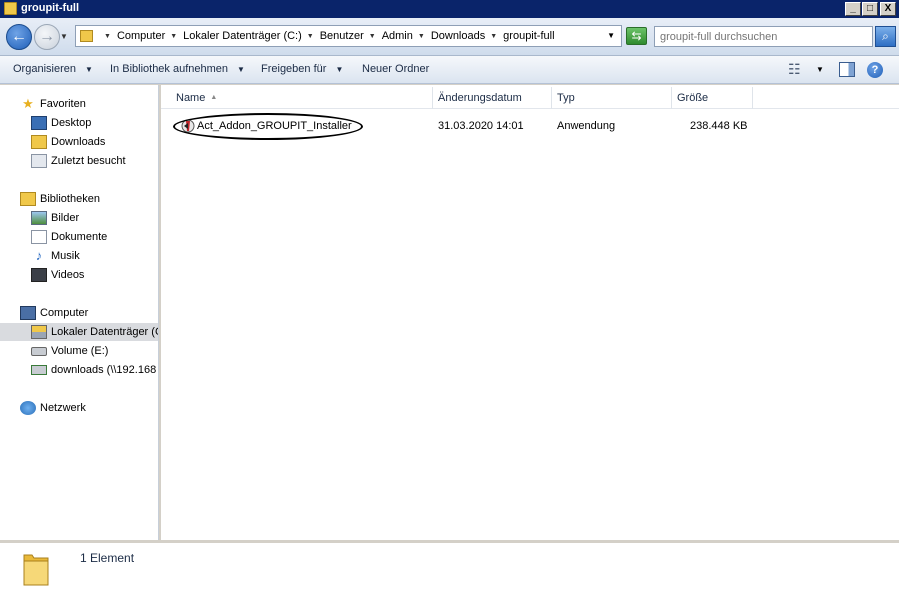 The width and height of the screenshot is (899, 594). I want to click on refresh-button: ⇆, so click(636, 36).